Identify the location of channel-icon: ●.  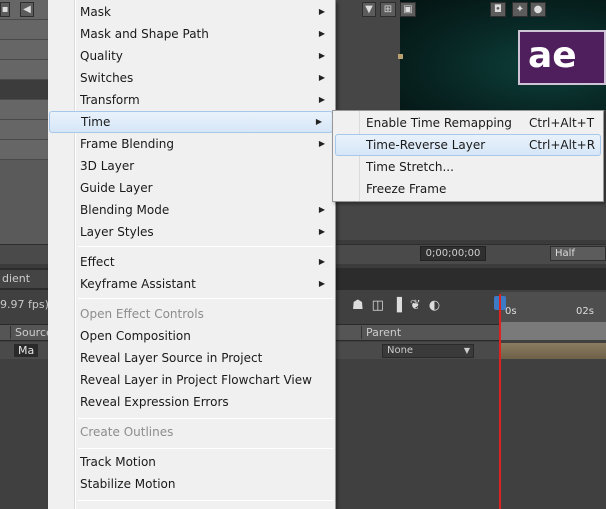
(538, 9).